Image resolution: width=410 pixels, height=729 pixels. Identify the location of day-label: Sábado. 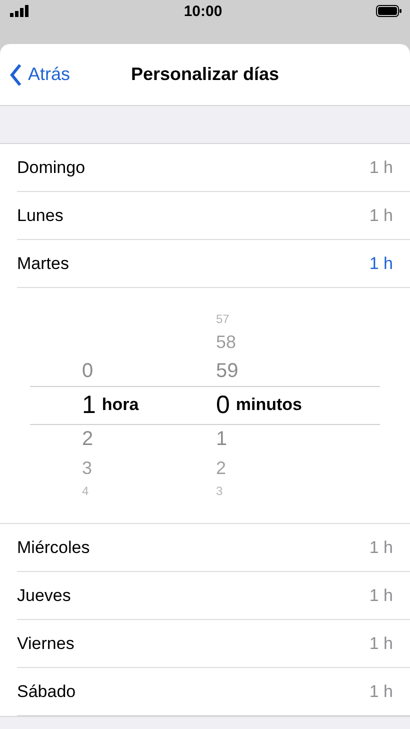
(46, 692).